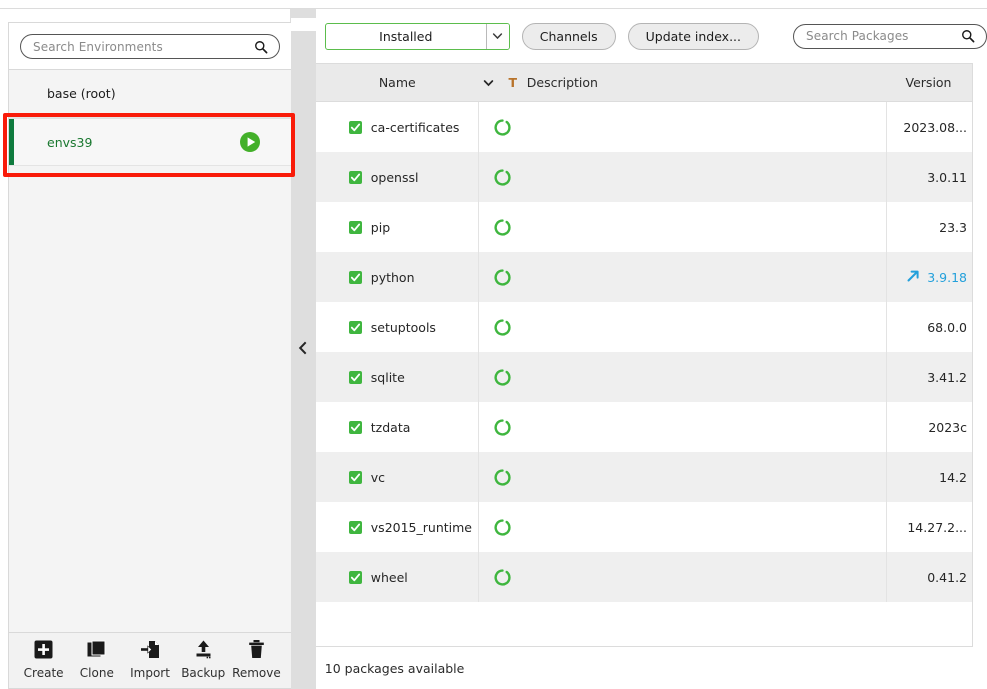 This screenshot has width=987, height=689. Describe the element at coordinates (417, 36) in the screenshot. I see `package-filter-select: Installed` at that location.